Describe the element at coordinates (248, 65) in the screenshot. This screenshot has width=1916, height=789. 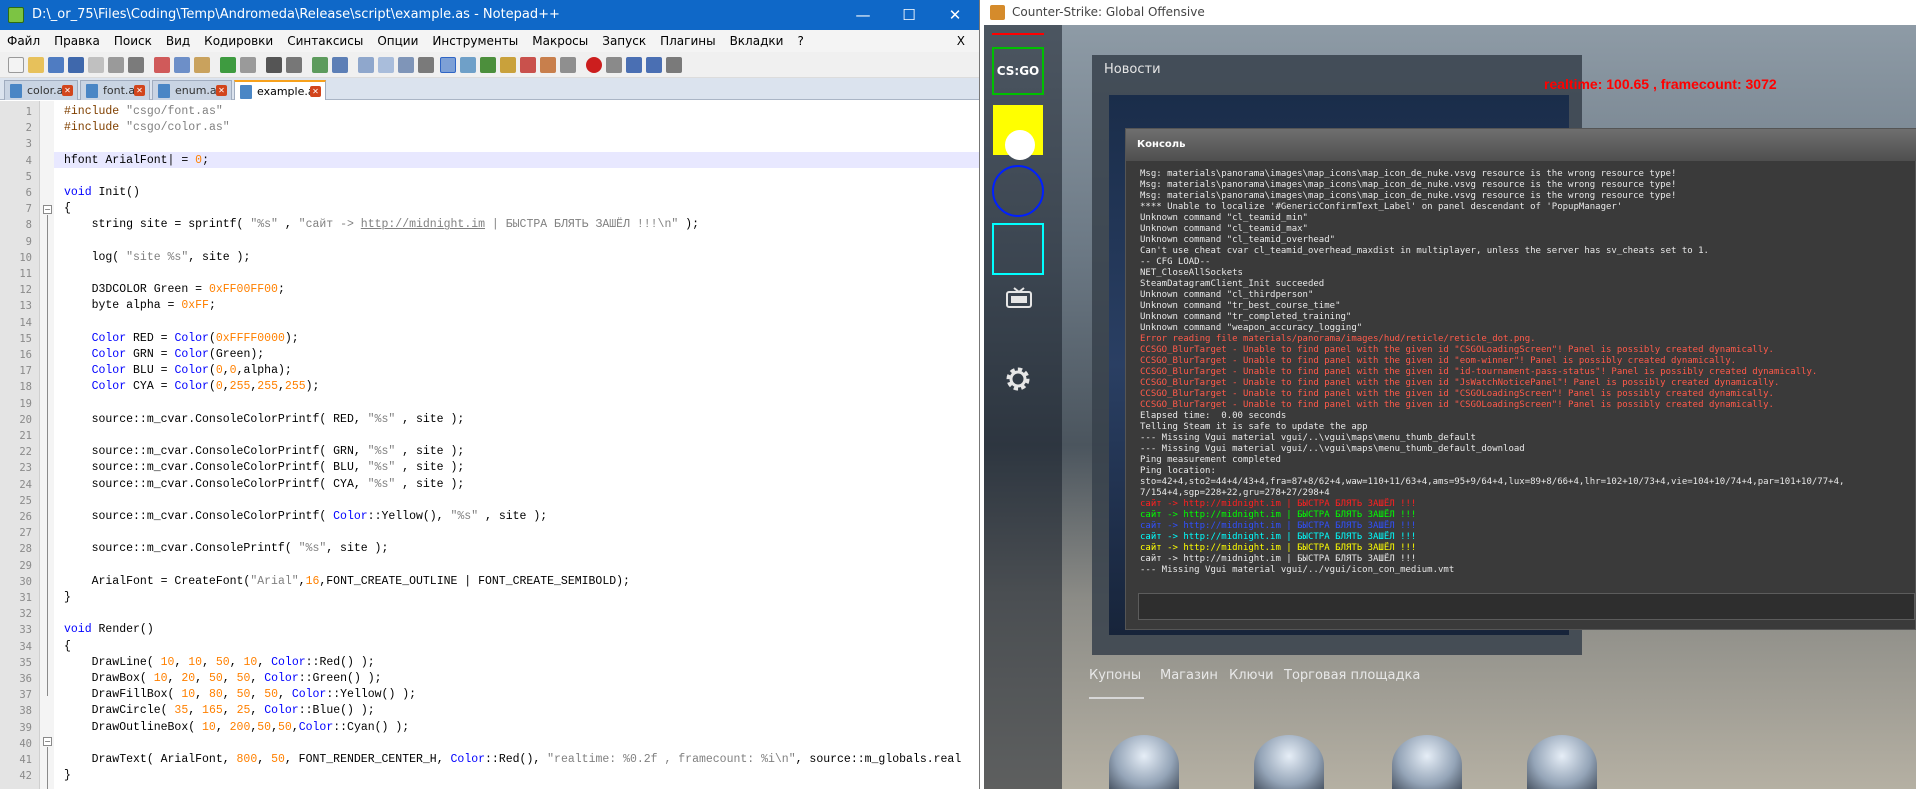
I see `redo-icon` at that location.